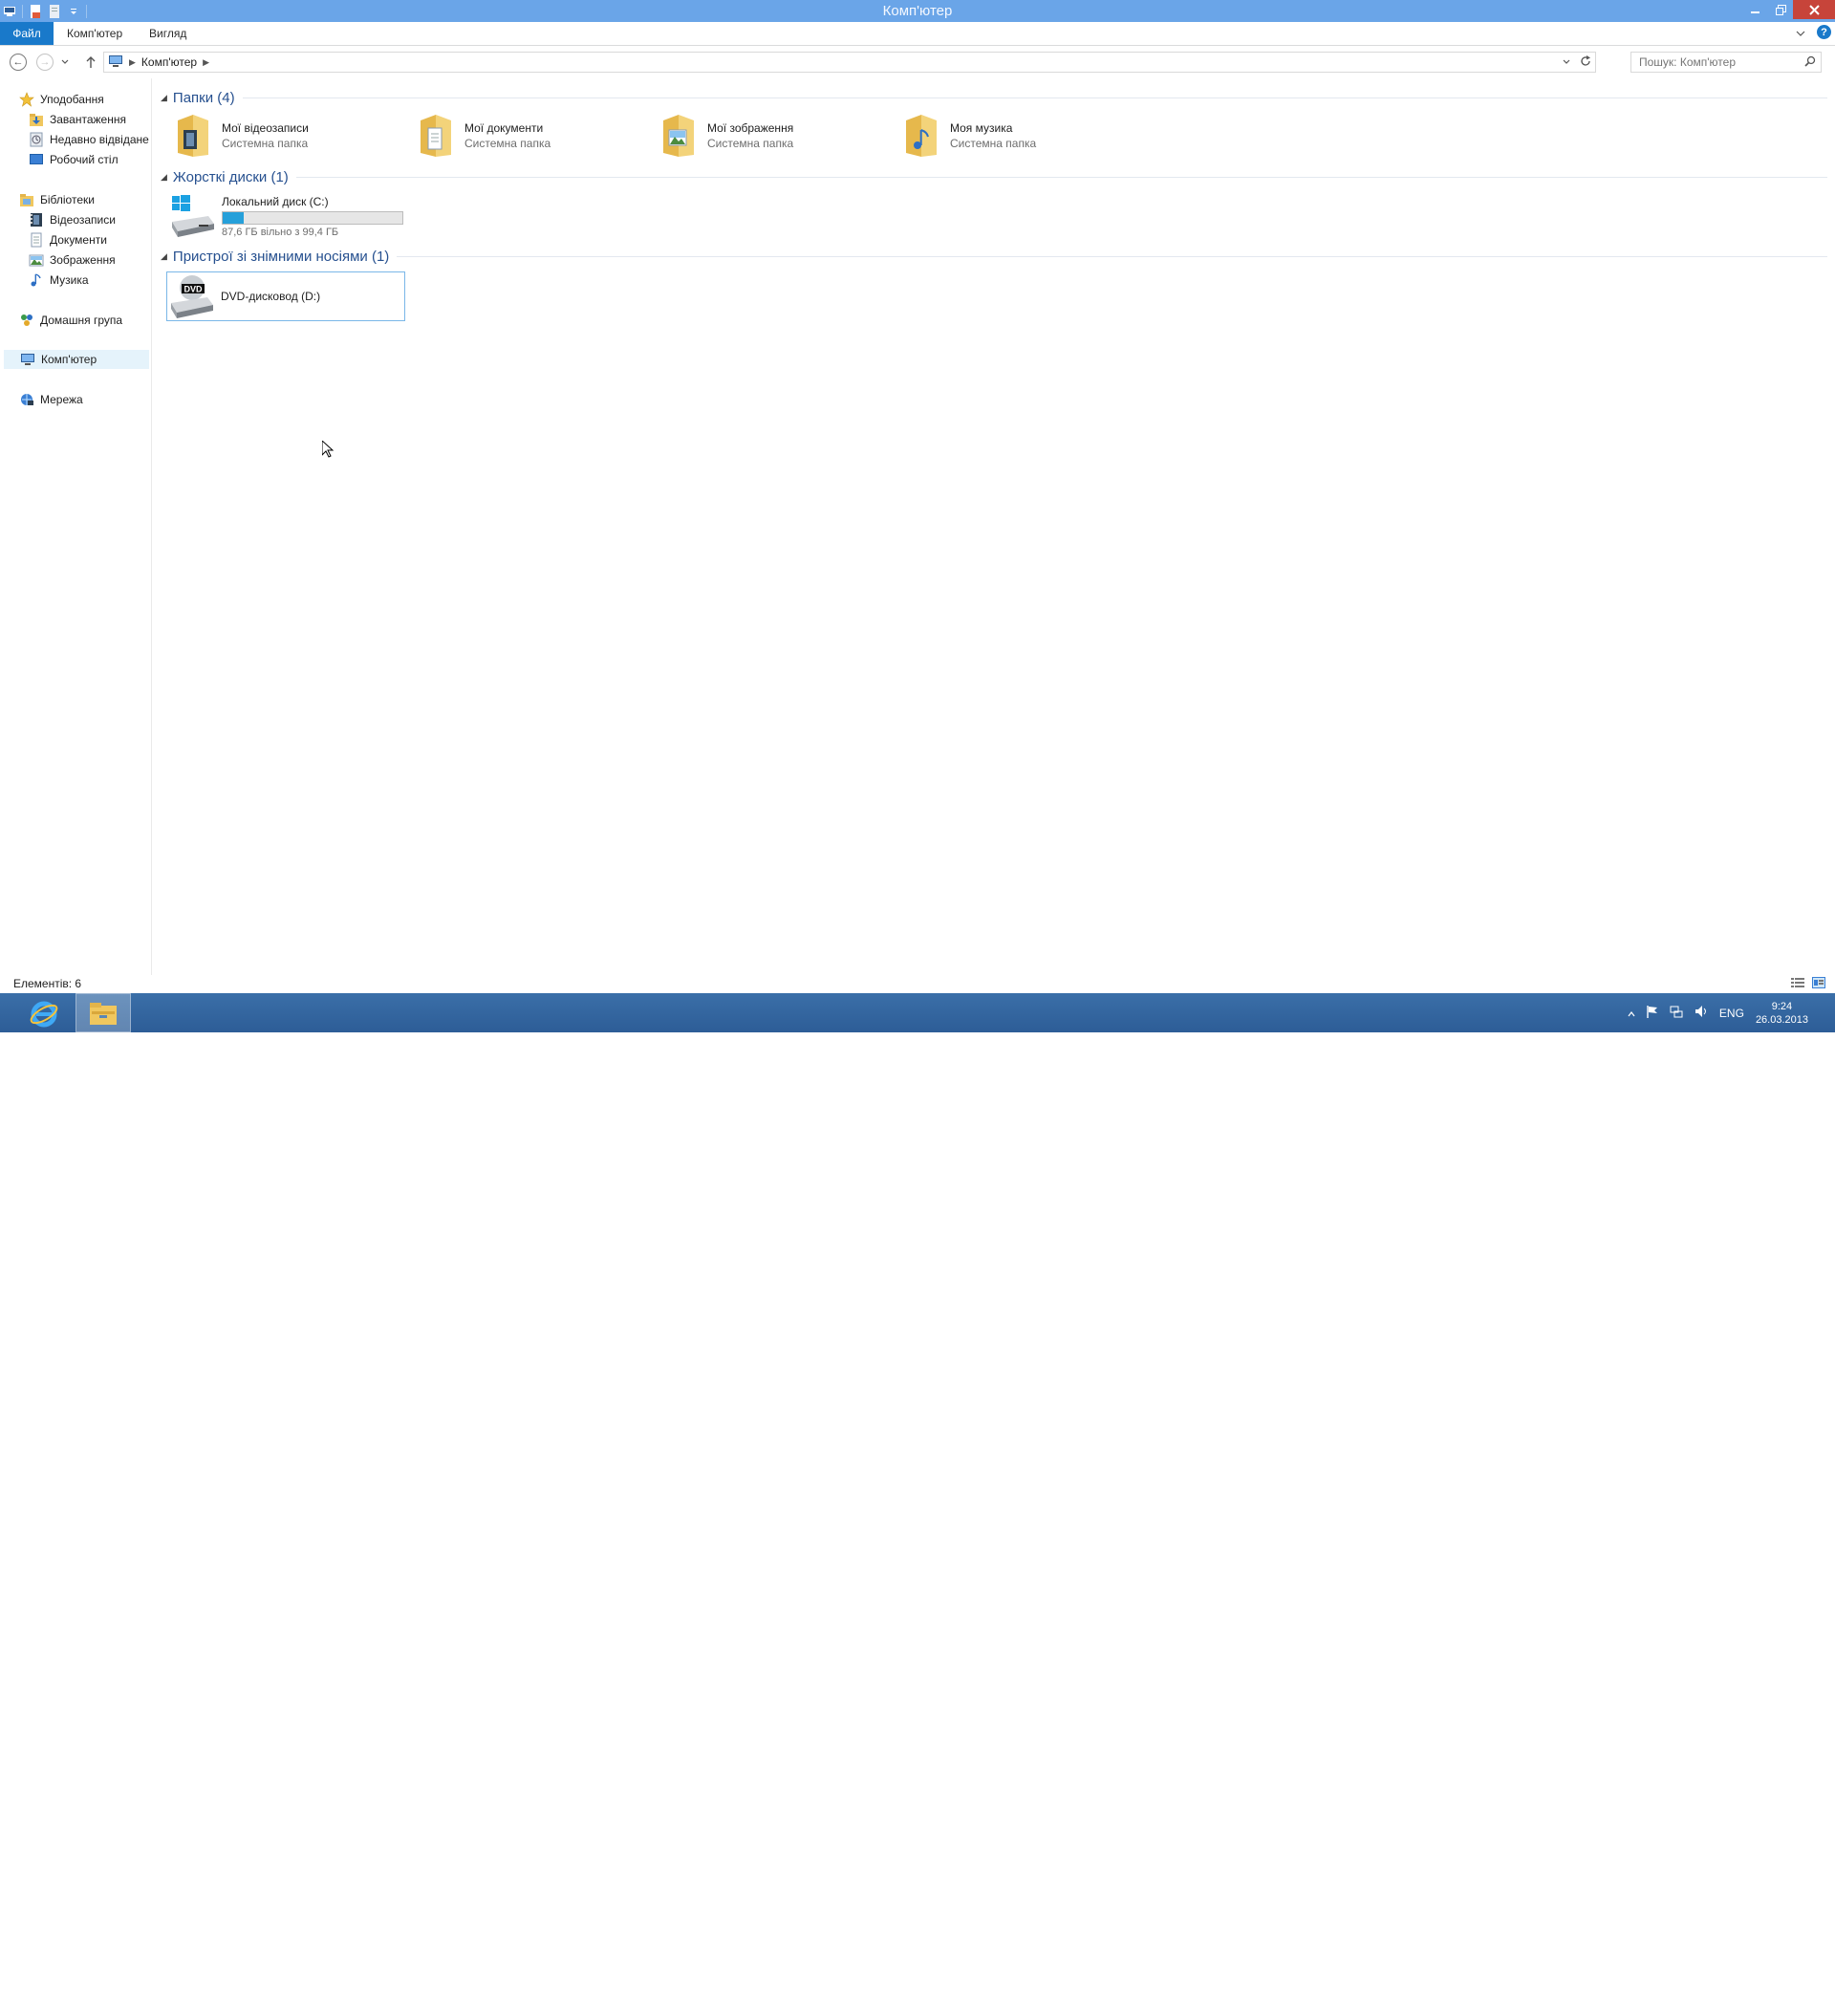 The image size is (1835, 2016). Describe the element at coordinates (72, 260) in the screenshot. I see `nav-pictures: Зображення` at that location.